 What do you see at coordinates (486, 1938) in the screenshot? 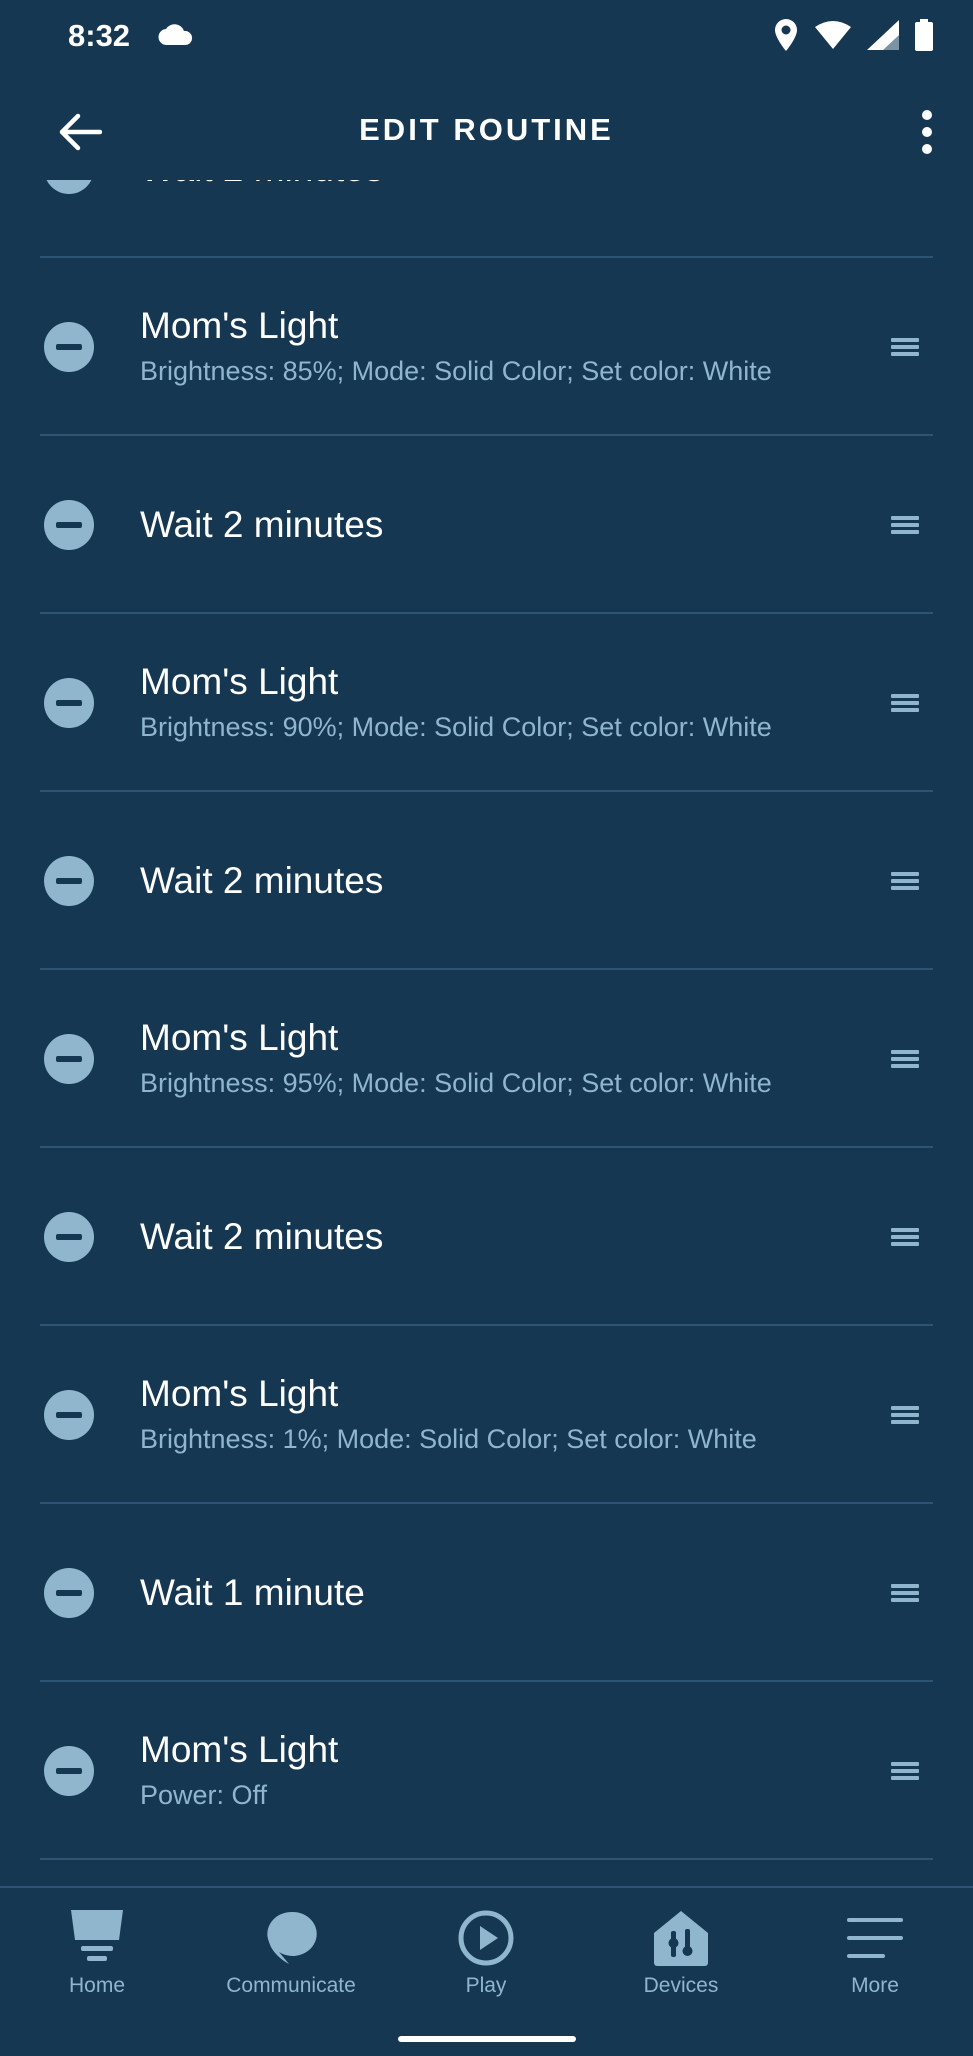
I see `play-icon` at bounding box center [486, 1938].